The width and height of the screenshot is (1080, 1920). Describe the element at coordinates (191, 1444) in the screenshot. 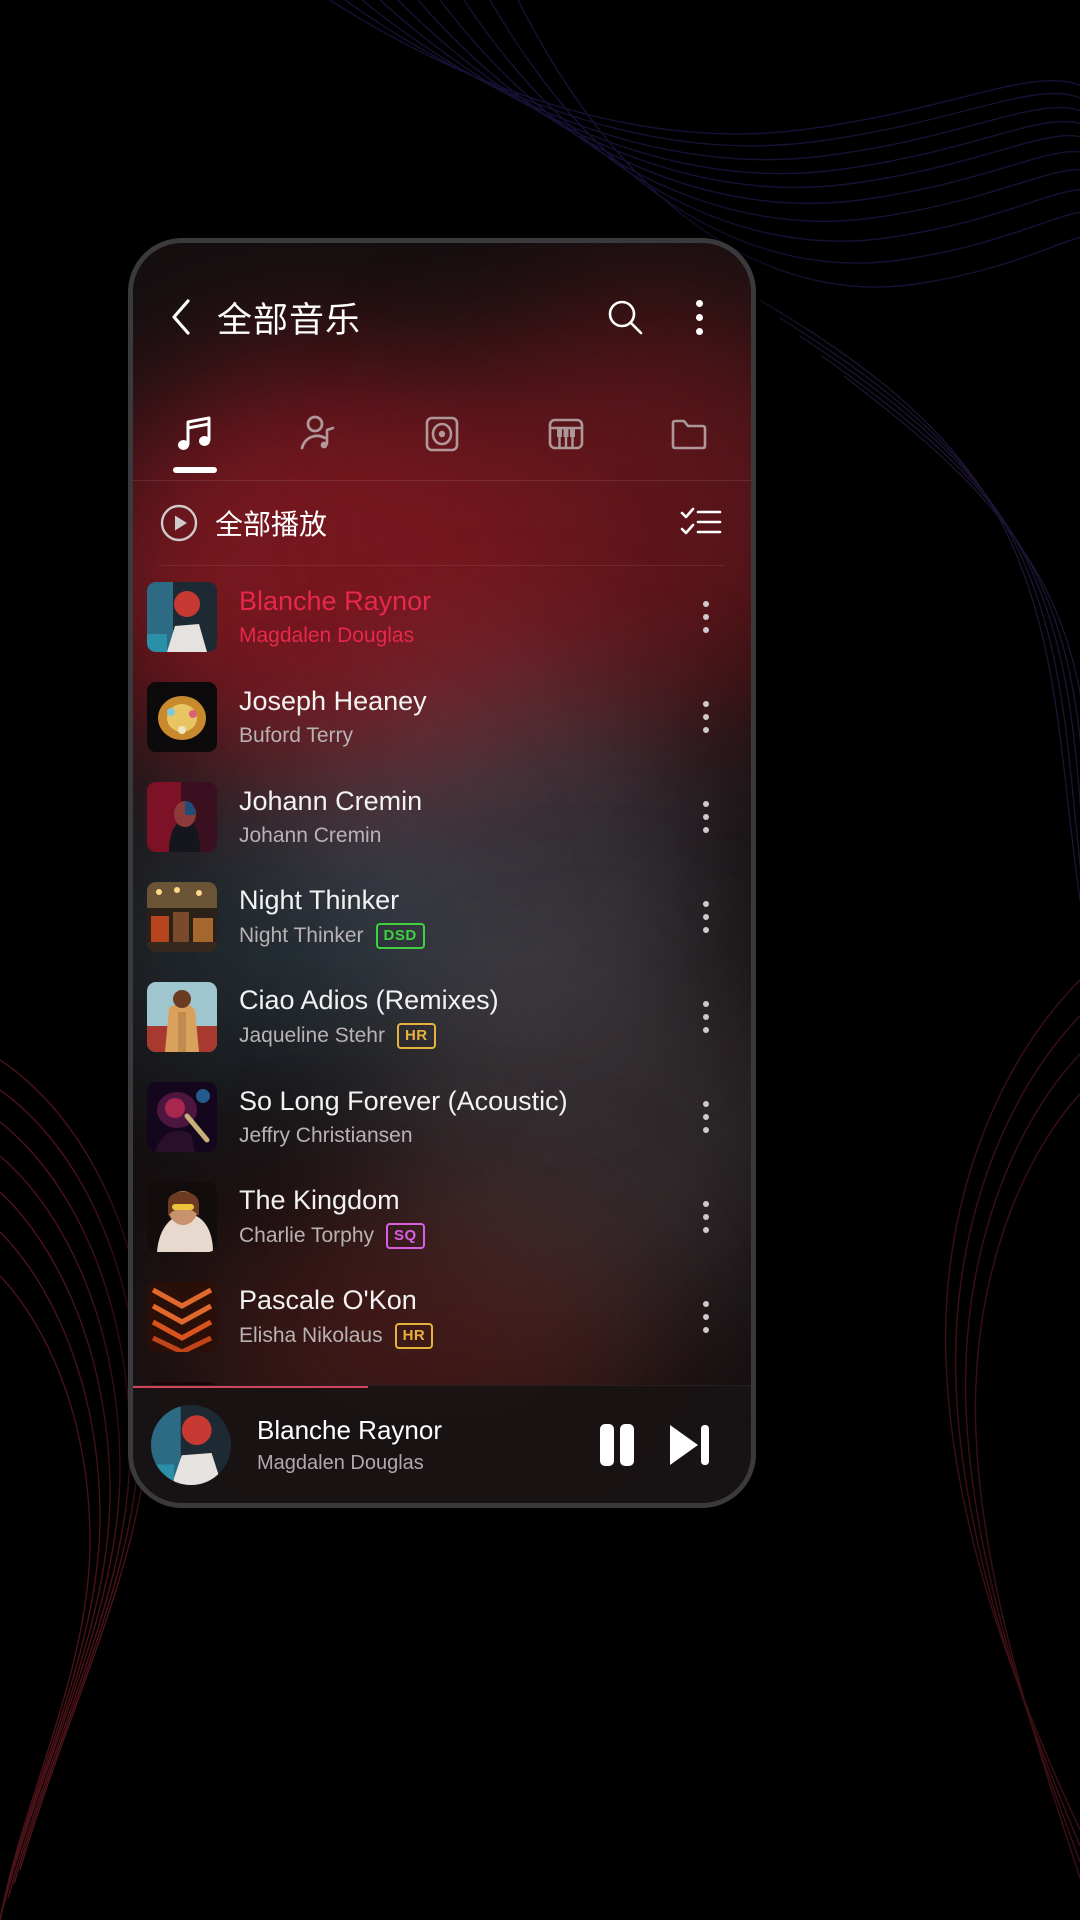

I see `now-playing-artwork` at that location.